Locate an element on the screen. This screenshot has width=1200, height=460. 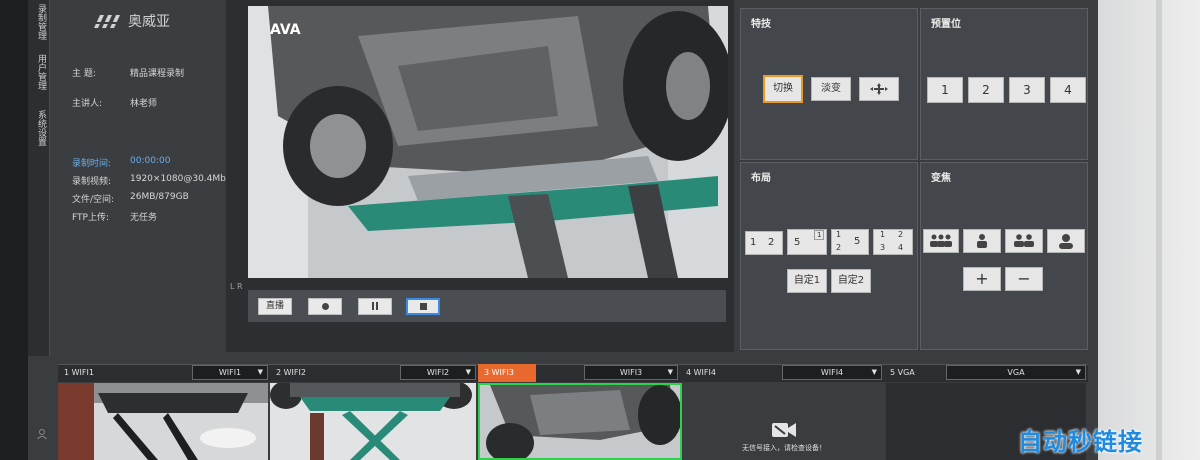
effects-title: 特技 is located at coordinates (761, 24).